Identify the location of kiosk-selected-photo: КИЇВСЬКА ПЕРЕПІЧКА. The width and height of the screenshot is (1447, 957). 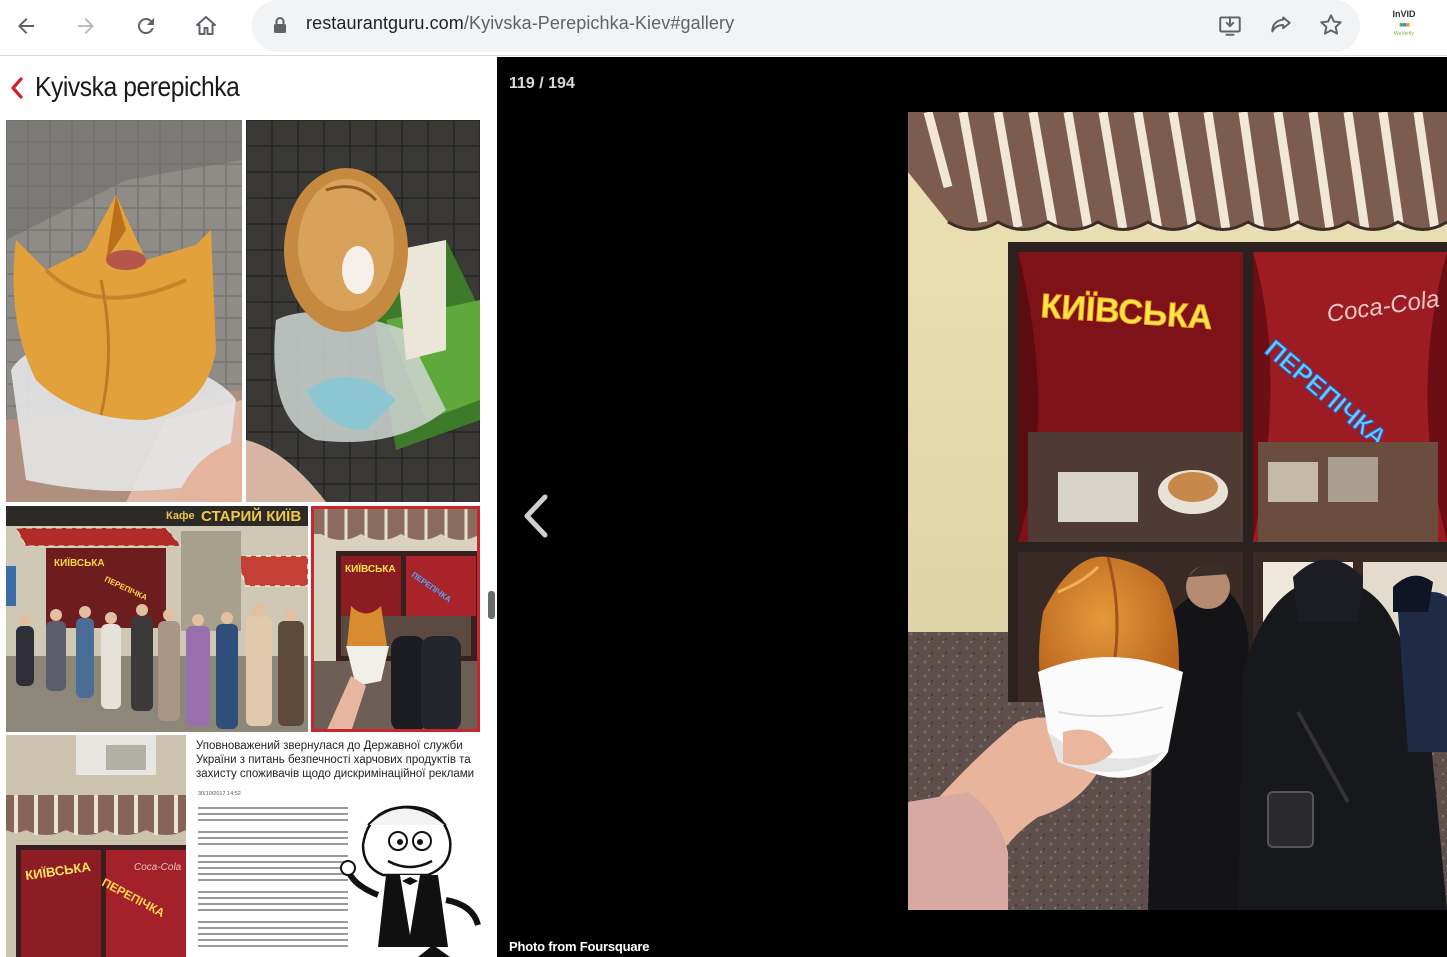
(395, 619).